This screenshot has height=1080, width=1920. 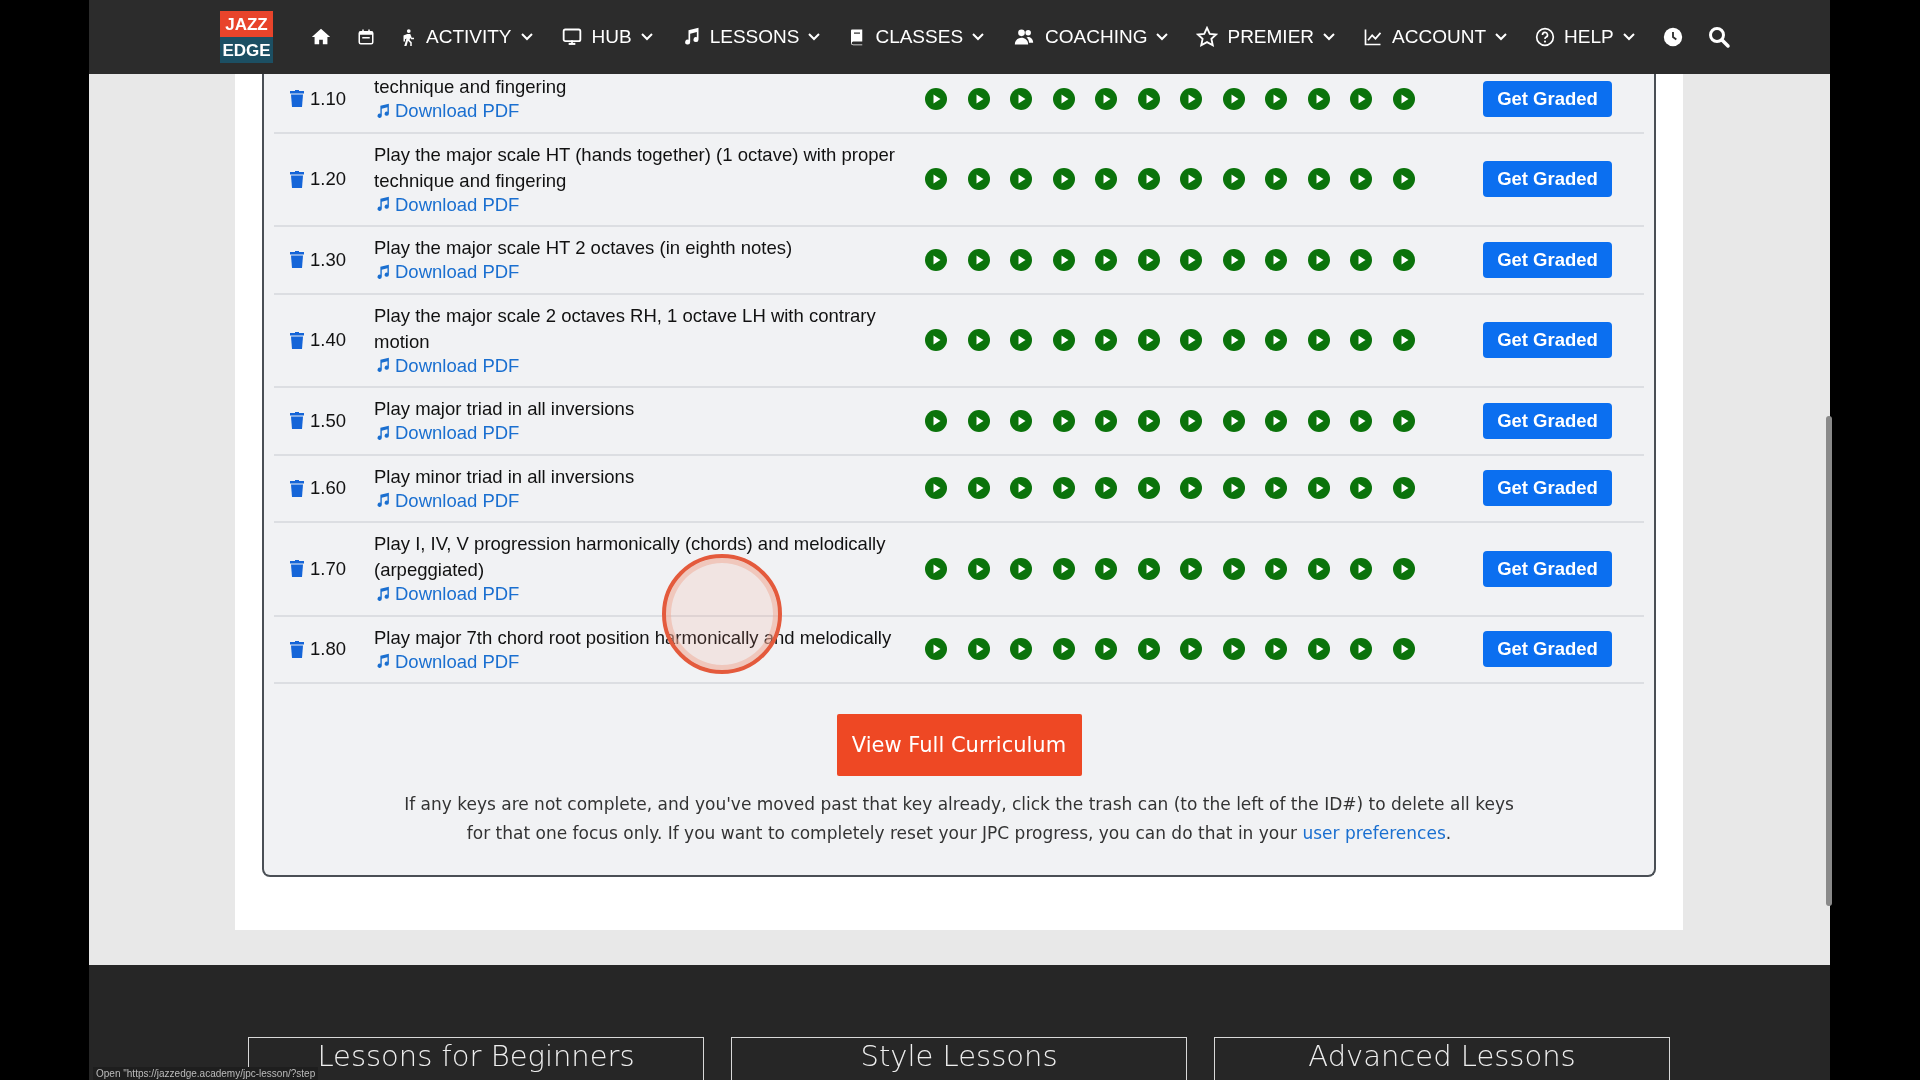 I want to click on nav-menu-item: HUB, so click(x=606, y=37).